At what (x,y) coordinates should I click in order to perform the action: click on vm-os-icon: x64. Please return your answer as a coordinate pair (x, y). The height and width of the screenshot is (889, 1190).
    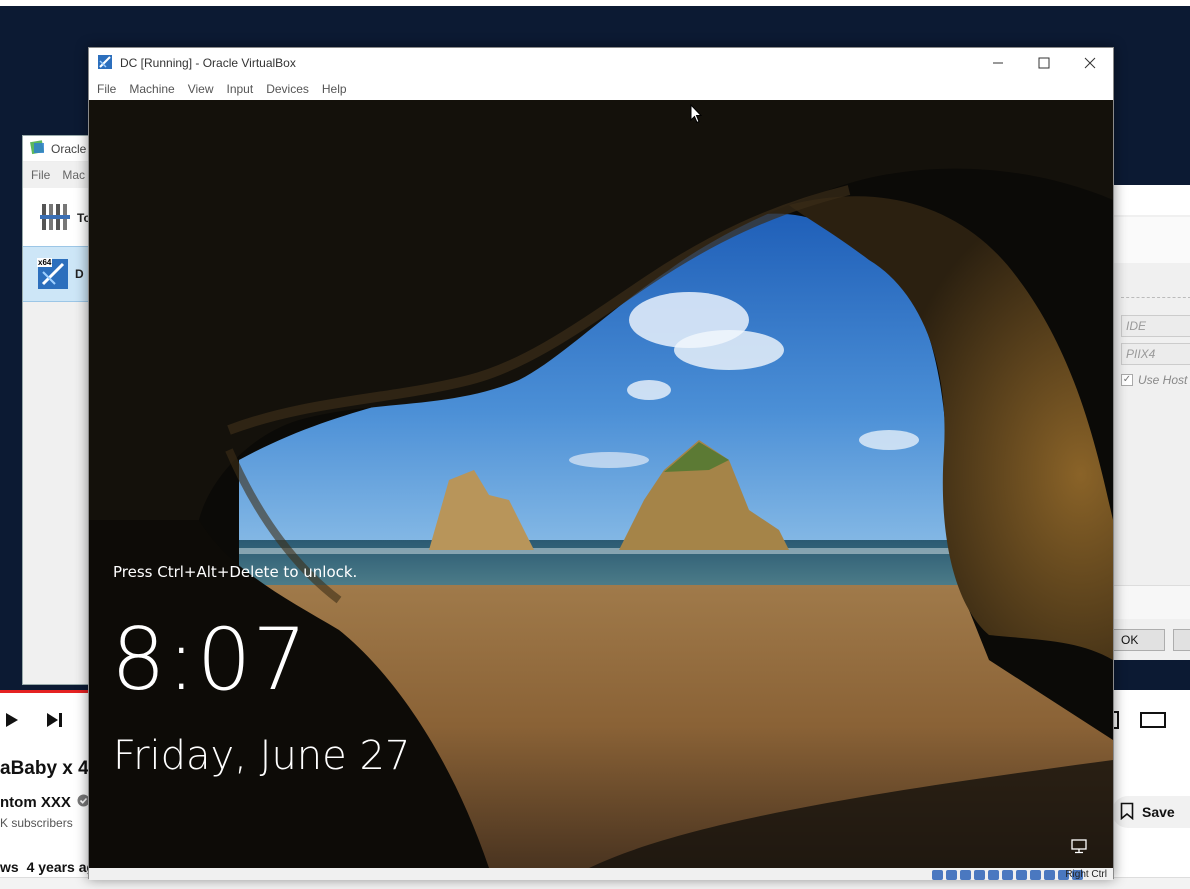
    Looking at the image, I should click on (53, 274).